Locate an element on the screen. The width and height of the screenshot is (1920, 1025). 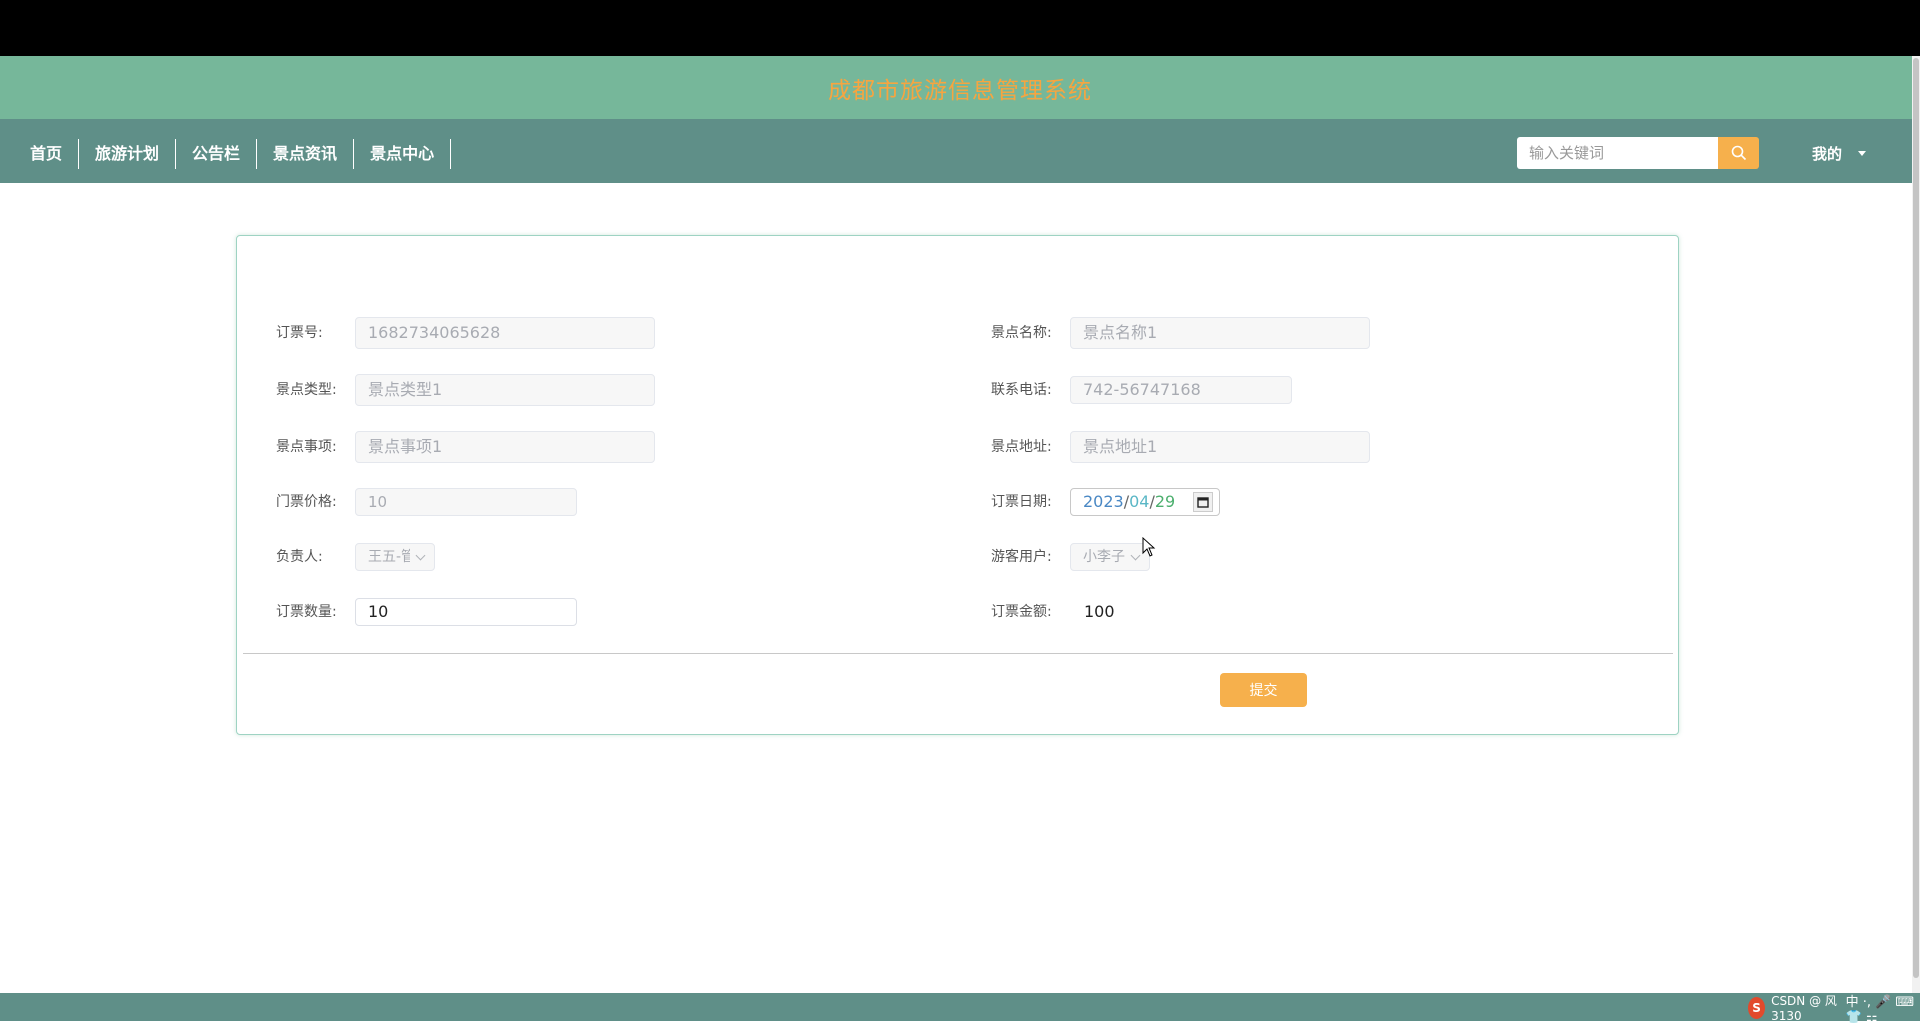
search-icon is located at coordinates (1738, 153).